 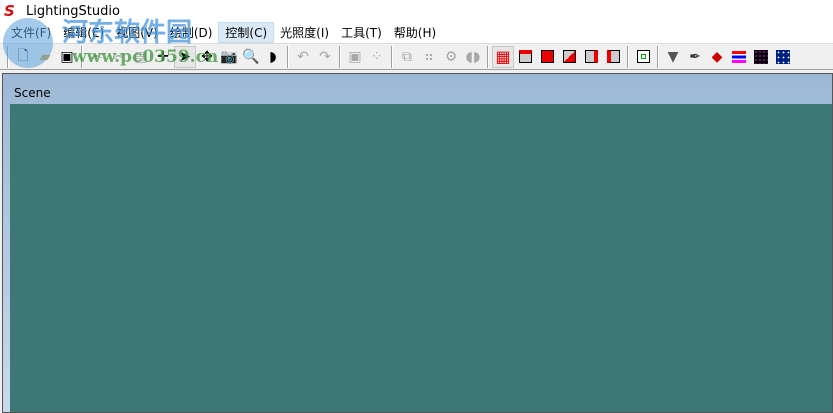 I want to click on select-arrow-icon: ➤, so click(x=185, y=56).